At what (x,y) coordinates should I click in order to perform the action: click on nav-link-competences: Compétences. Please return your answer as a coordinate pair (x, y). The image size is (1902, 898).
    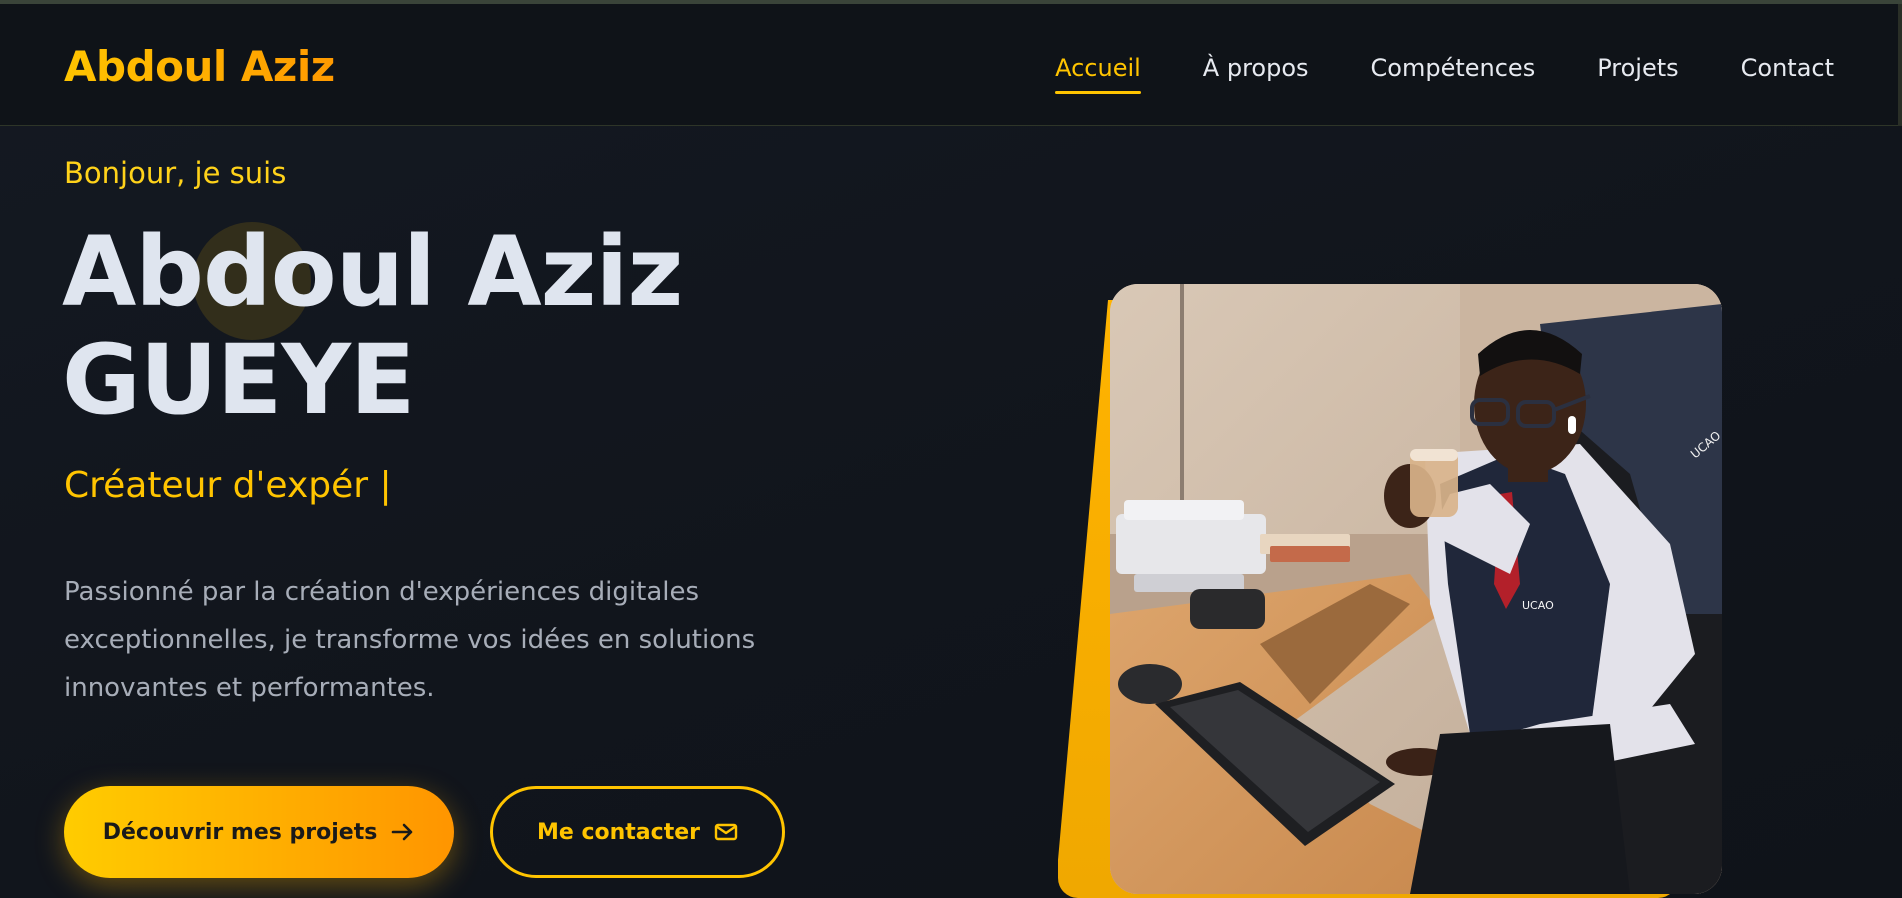
    Looking at the image, I should click on (1453, 71).